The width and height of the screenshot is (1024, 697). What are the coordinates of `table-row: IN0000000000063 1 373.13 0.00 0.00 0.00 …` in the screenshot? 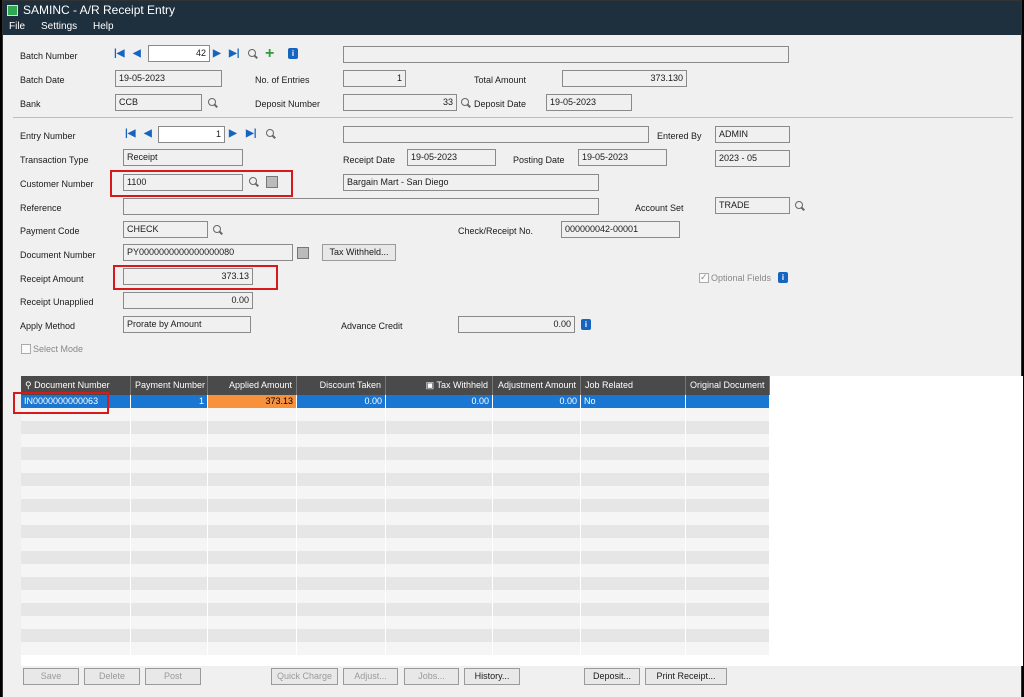 It's located at (395, 401).